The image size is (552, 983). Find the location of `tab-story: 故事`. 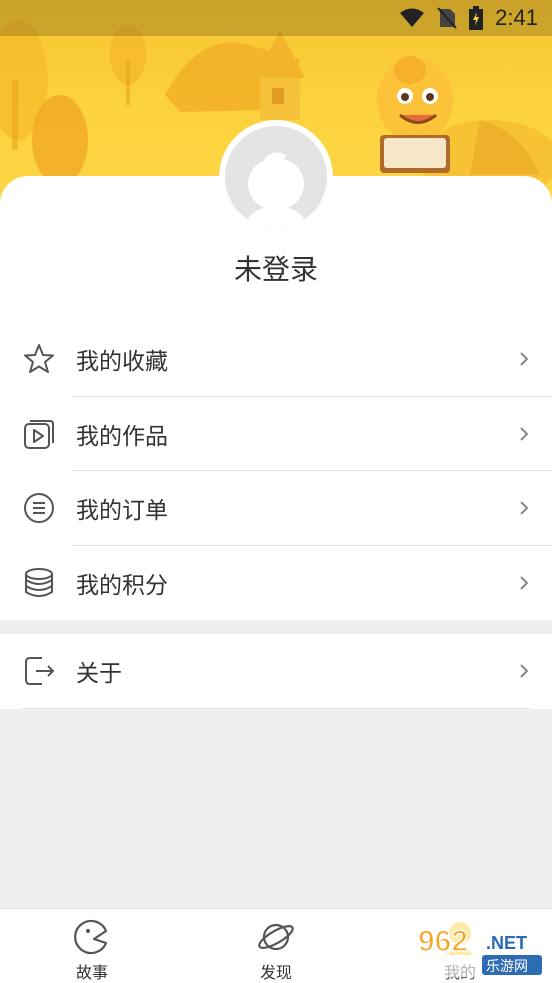

tab-story: 故事 is located at coordinates (92, 946).